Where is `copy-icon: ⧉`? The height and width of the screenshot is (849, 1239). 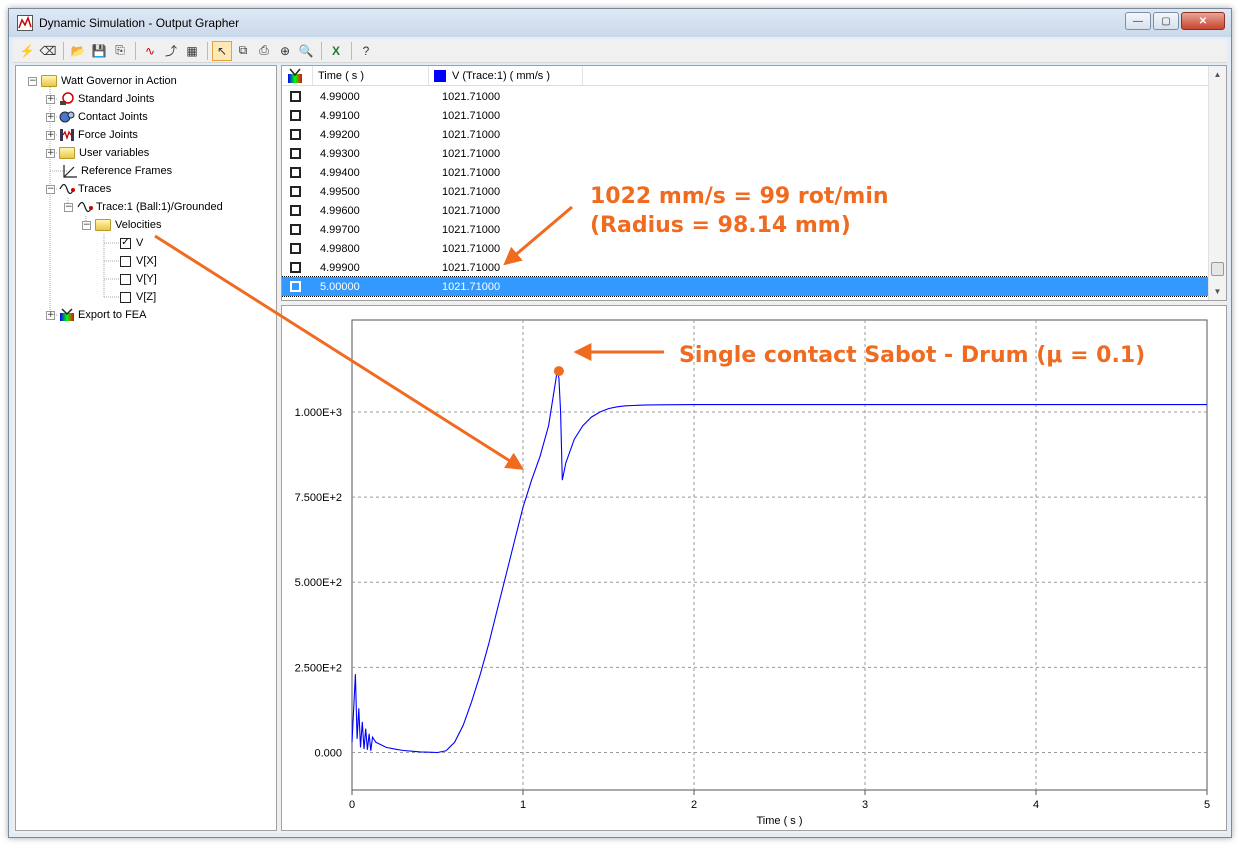 copy-icon: ⧉ is located at coordinates (243, 51).